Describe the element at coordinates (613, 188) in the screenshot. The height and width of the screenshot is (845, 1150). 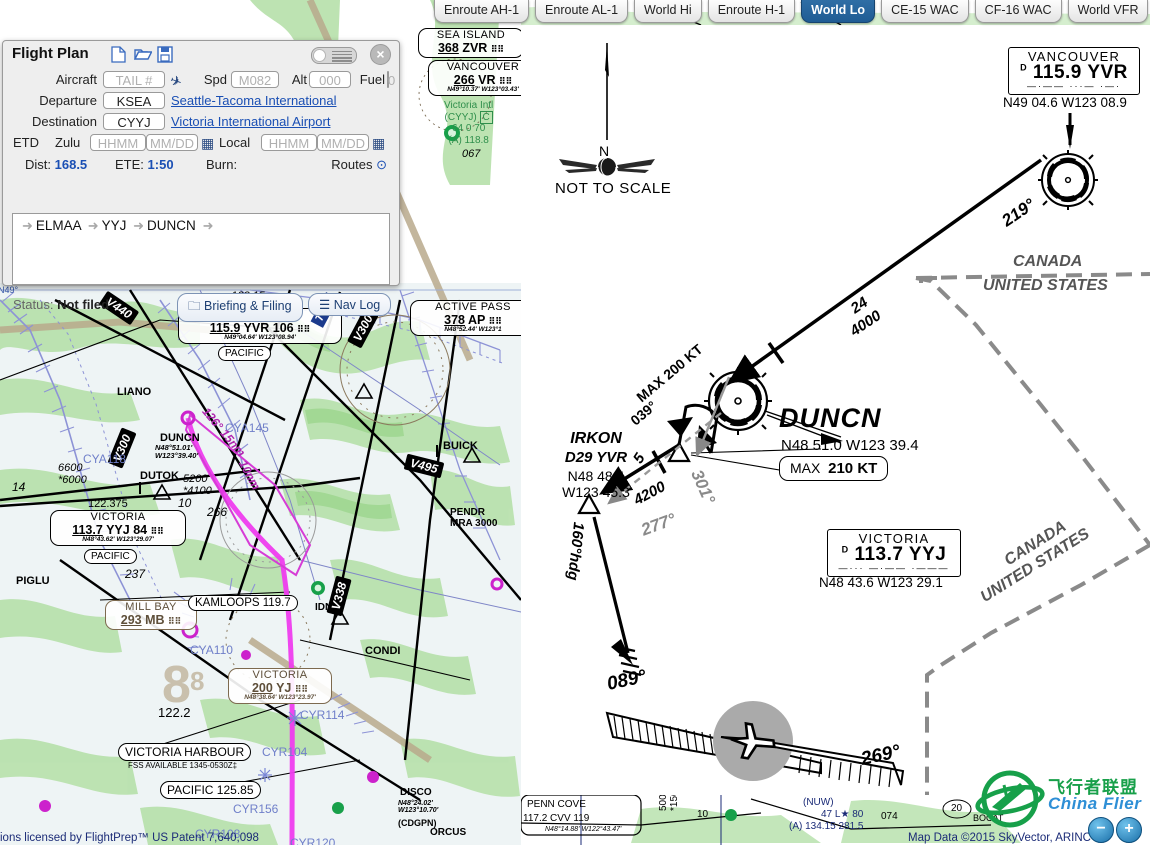
I see `not-to-scale-label: NOT TO SCALE` at that location.